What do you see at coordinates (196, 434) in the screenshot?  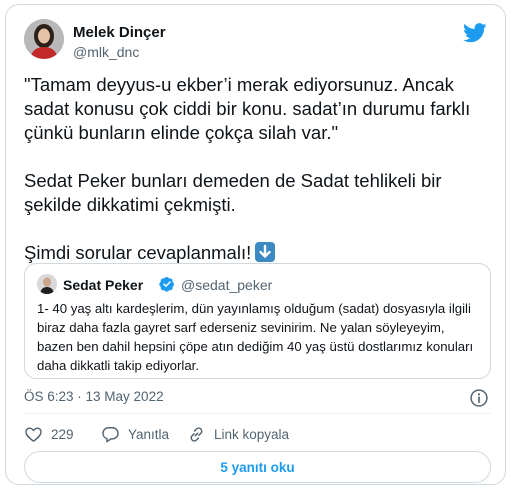 I see `link-icon` at bounding box center [196, 434].